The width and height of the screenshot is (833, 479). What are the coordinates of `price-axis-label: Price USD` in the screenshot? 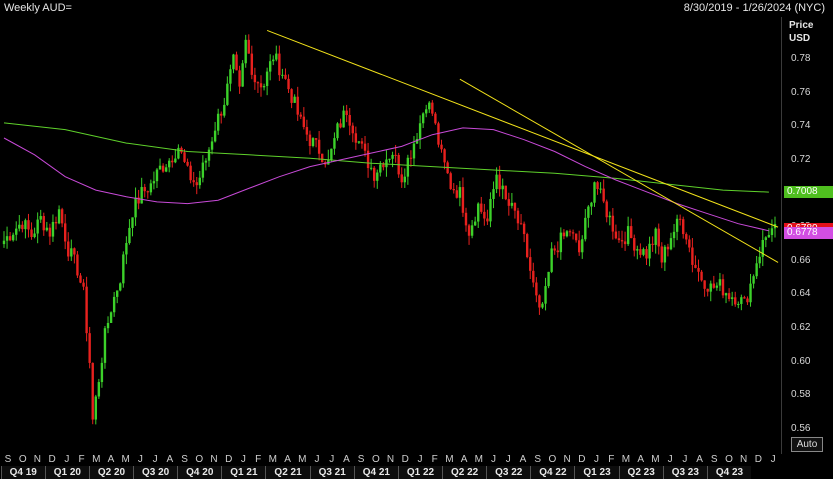 It's located at (801, 32).